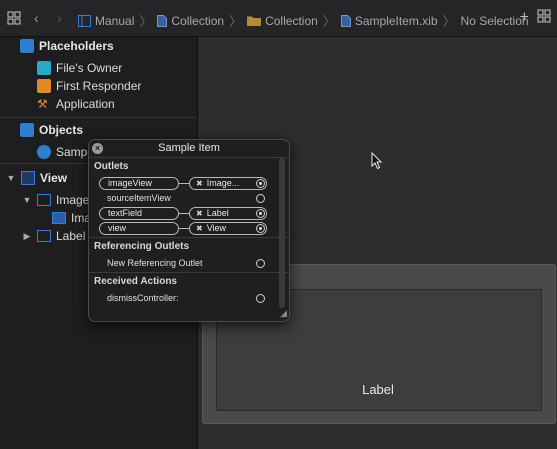 This screenshot has width=557, height=449. I want to click on breadcrumb-item-project: Manual, so click(106, 21).